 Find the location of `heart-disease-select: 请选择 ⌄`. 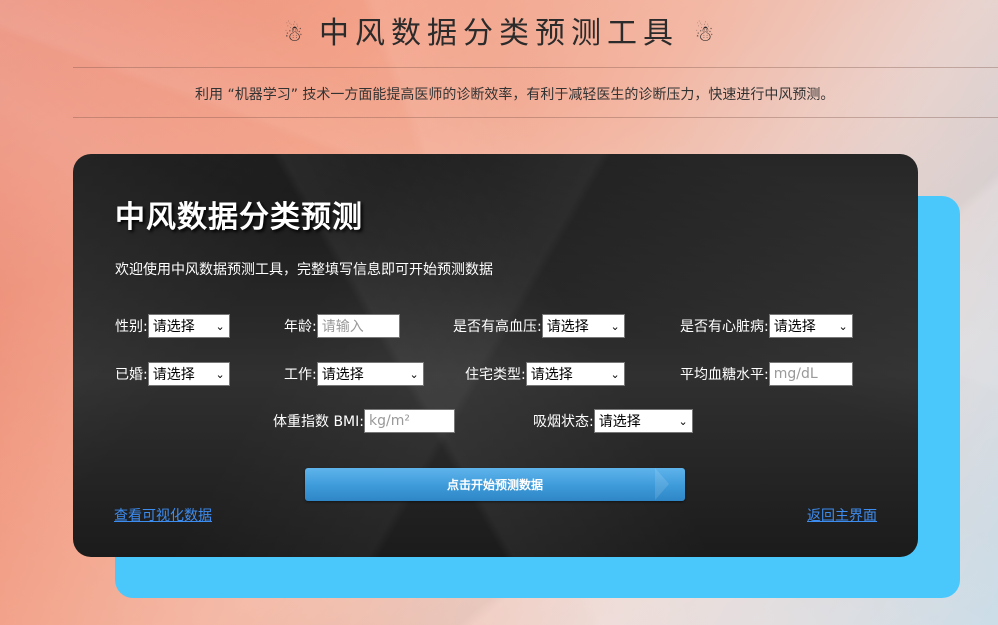

heart-disease-select: 请选择 ⌄ is located at coordinates (810, 326).